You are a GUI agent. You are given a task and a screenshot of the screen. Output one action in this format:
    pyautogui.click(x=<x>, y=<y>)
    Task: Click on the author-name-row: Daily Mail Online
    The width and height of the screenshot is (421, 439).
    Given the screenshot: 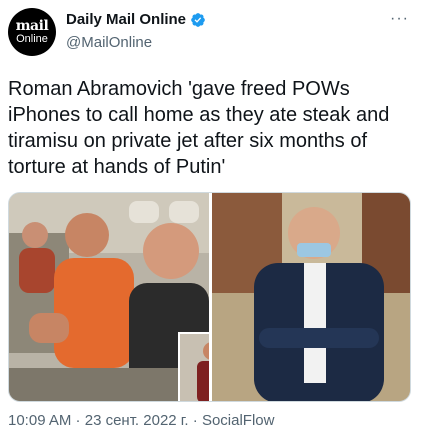 What is the action you would take?
    pyautogui.click(x=136, y=19)
    